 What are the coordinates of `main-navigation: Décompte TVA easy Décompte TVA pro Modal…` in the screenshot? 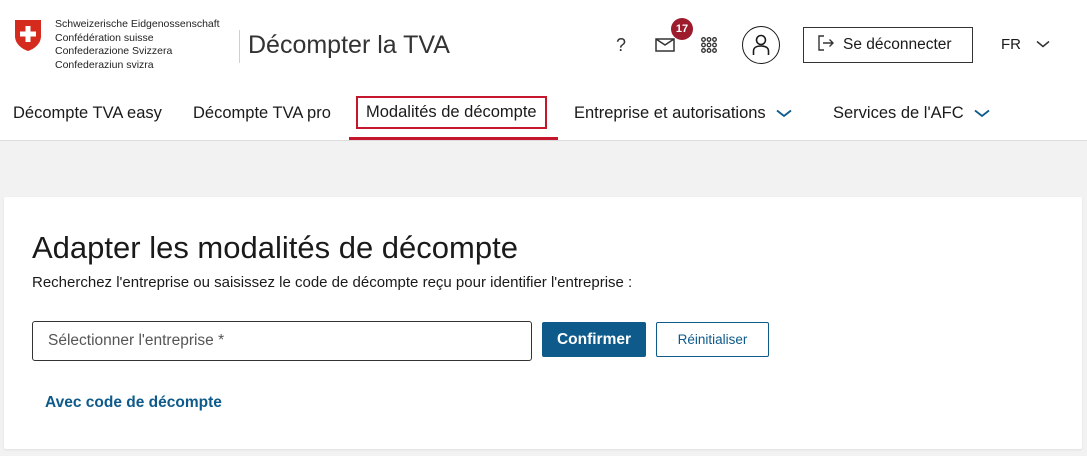 It's located at (543, 115).